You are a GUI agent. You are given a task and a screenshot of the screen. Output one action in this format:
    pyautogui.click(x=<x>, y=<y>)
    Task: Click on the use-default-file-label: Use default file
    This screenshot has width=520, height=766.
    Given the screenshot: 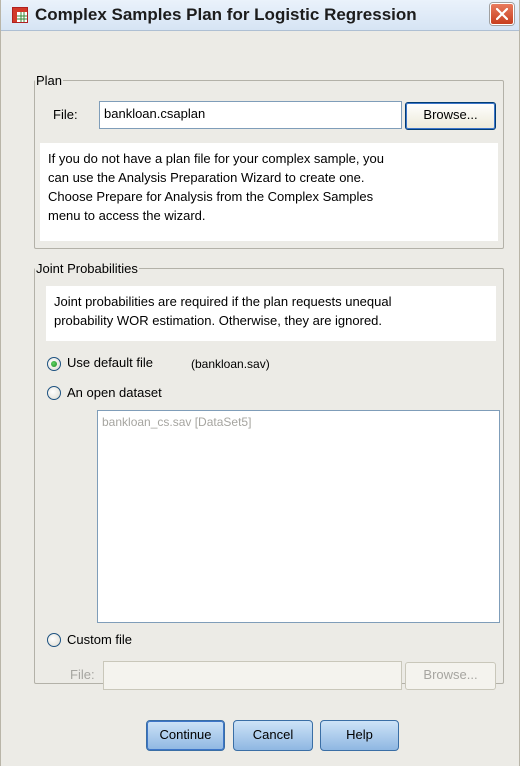 What is the action you would take?
    pyautogui.click(x=110, y=362)
    